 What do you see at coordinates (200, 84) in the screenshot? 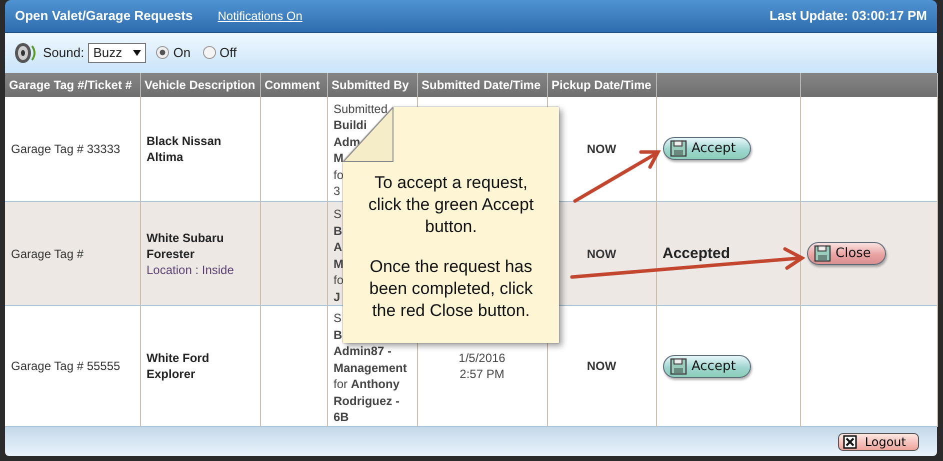
I see `column-header: Vehicle Description` at bounding box center [200, 84].